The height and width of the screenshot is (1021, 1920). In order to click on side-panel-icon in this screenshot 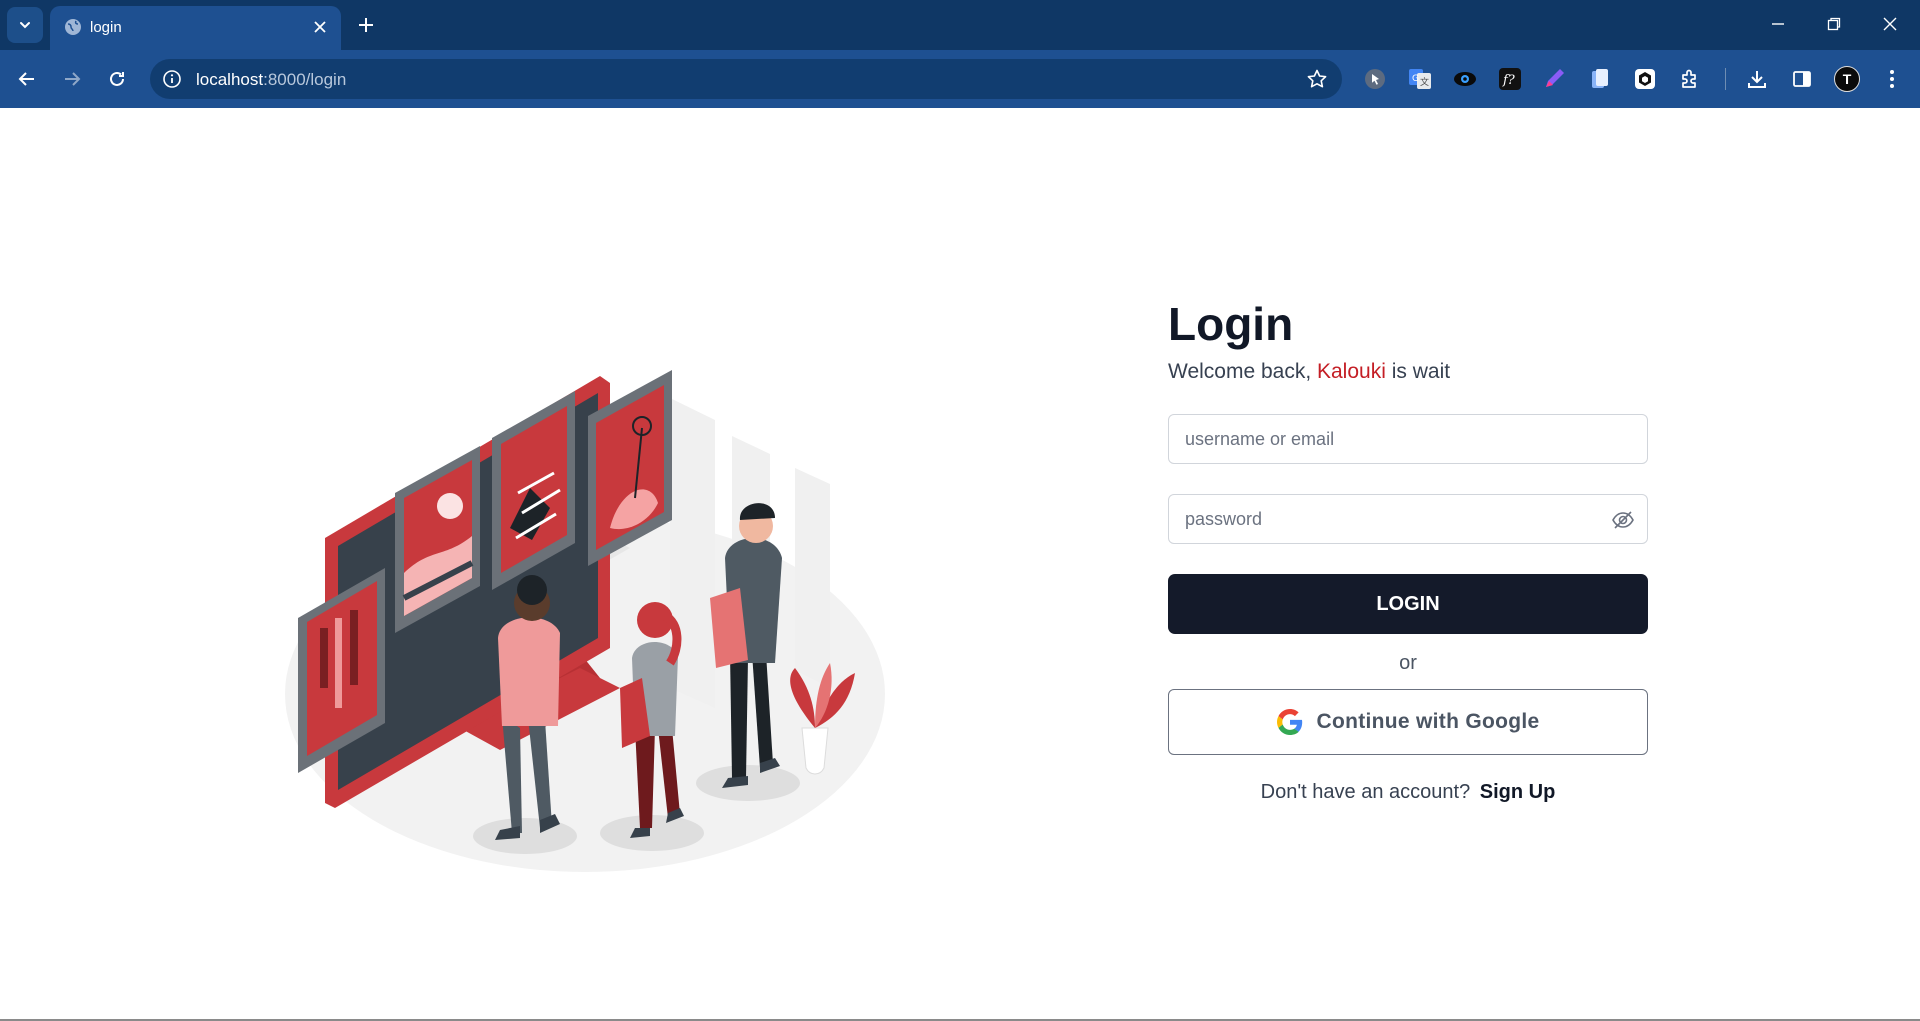, I will do `click(1802, 79)`.